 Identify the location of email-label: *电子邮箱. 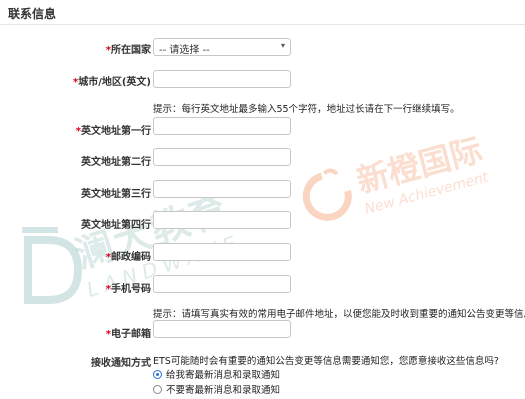
(128, 334).